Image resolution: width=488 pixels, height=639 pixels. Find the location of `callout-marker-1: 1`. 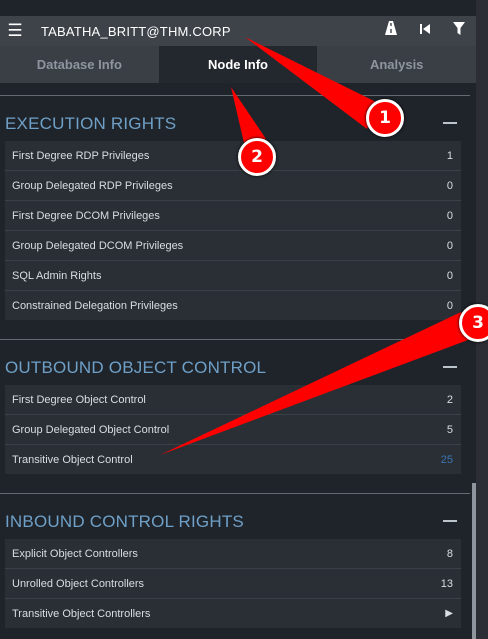

callout-marker-1: 1 is located at coordinates (385, 118).